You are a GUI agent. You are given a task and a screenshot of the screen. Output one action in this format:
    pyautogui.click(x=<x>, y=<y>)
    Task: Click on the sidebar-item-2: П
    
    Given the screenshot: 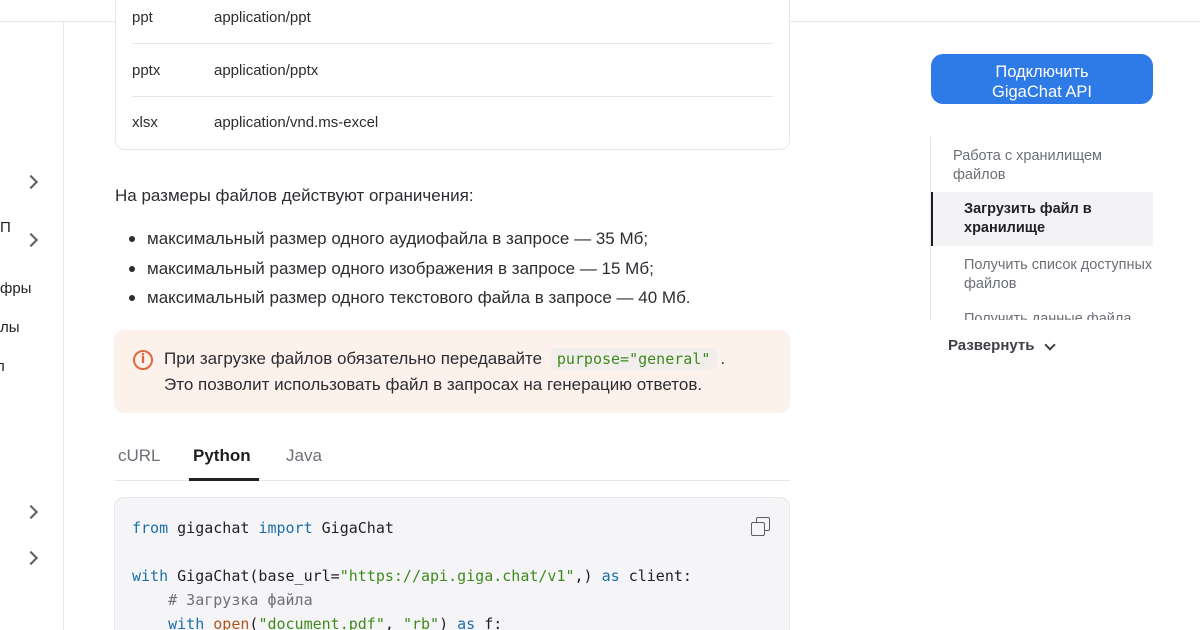 What is the action you would take?
    pyautogui.click(x=31, y=233)
    